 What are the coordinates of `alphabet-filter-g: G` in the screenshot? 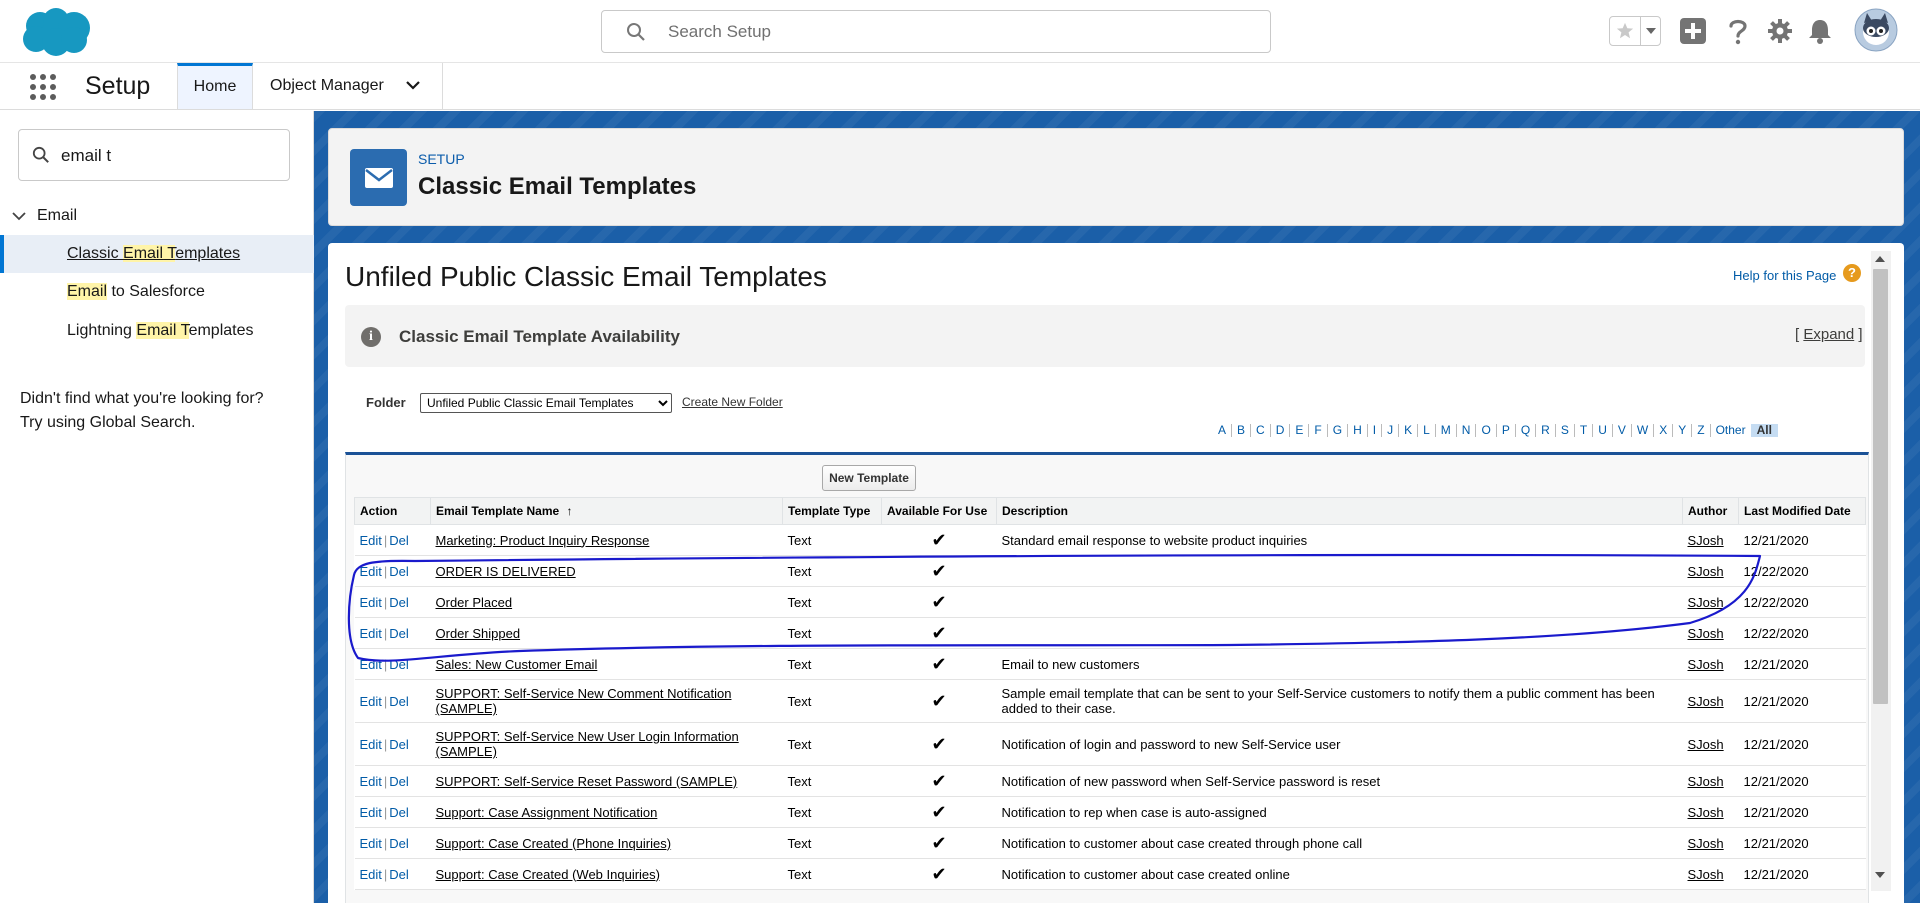 It's located at (1338, 430).